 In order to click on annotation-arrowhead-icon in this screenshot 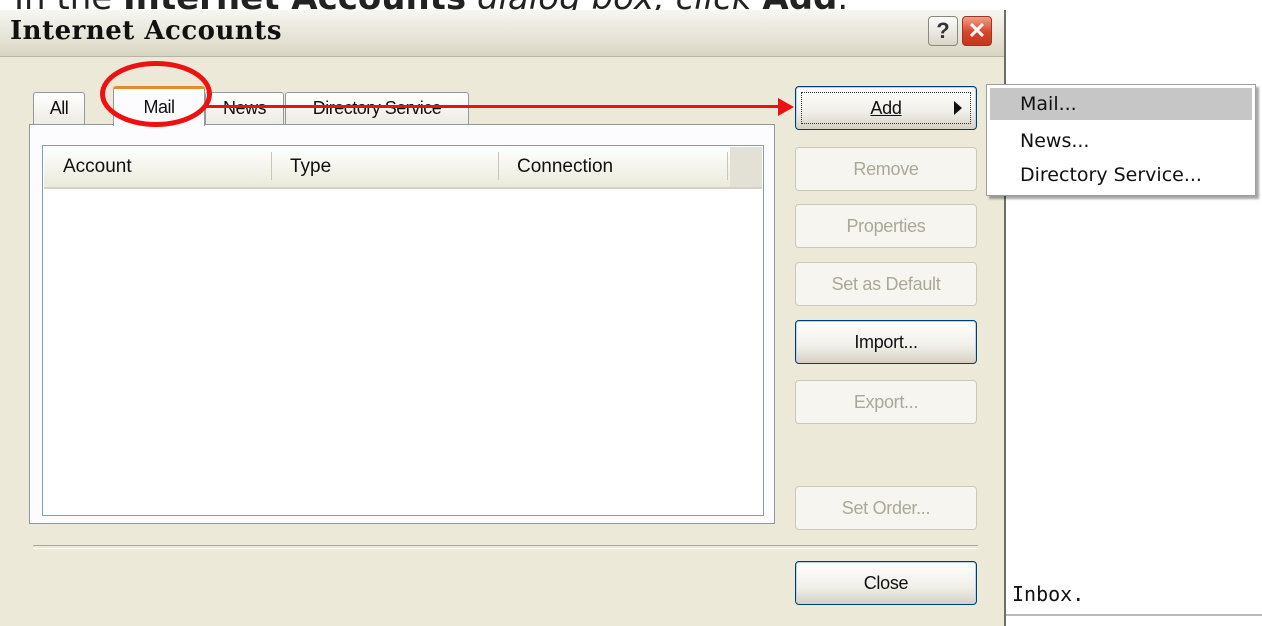, I will do `click(786, 107)`.